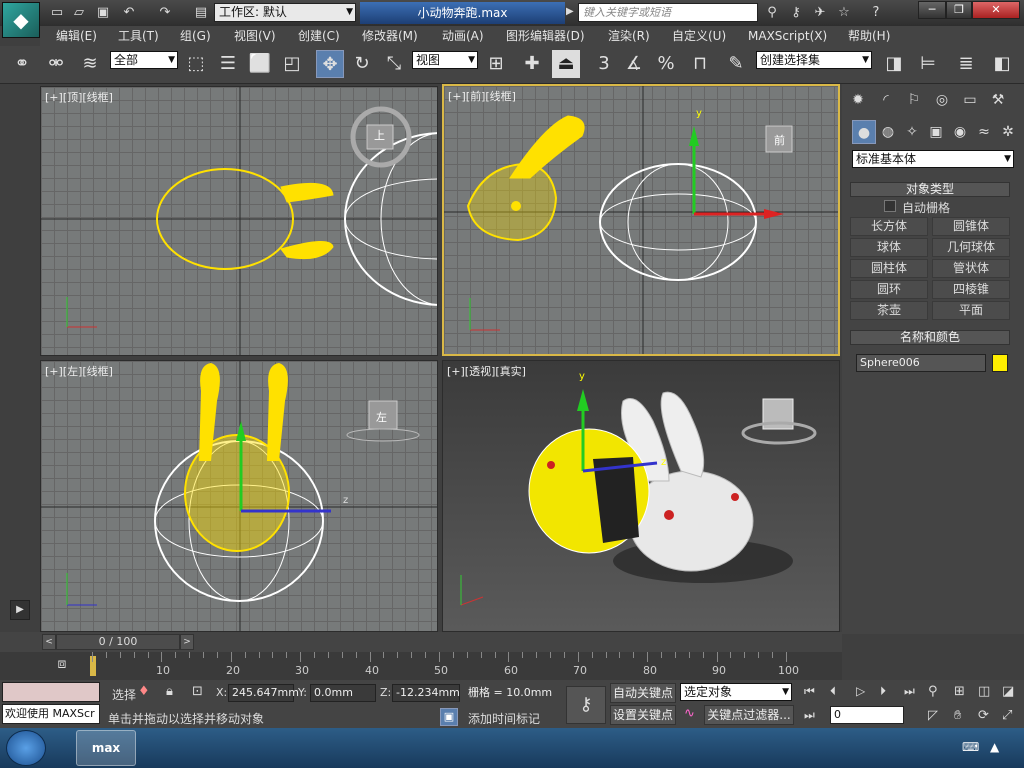 The image size is (1024, 768). Describe the element at coordinates (196, 64) in the screenshot. I see `select-object-icon: ⬚` at that location.